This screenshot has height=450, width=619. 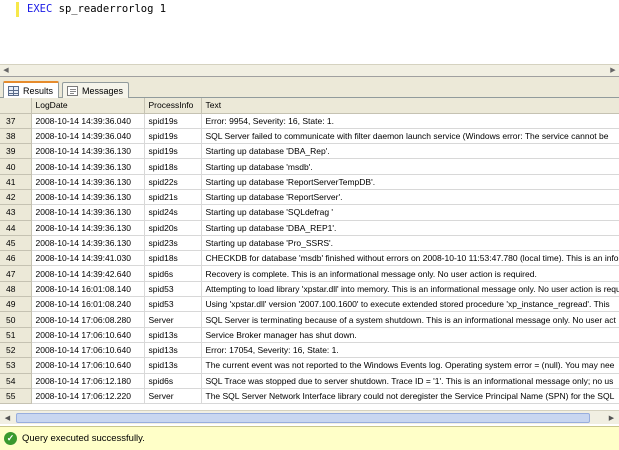 I want to click on column-header-logdate: LogDate, so click(x=88, y=106).